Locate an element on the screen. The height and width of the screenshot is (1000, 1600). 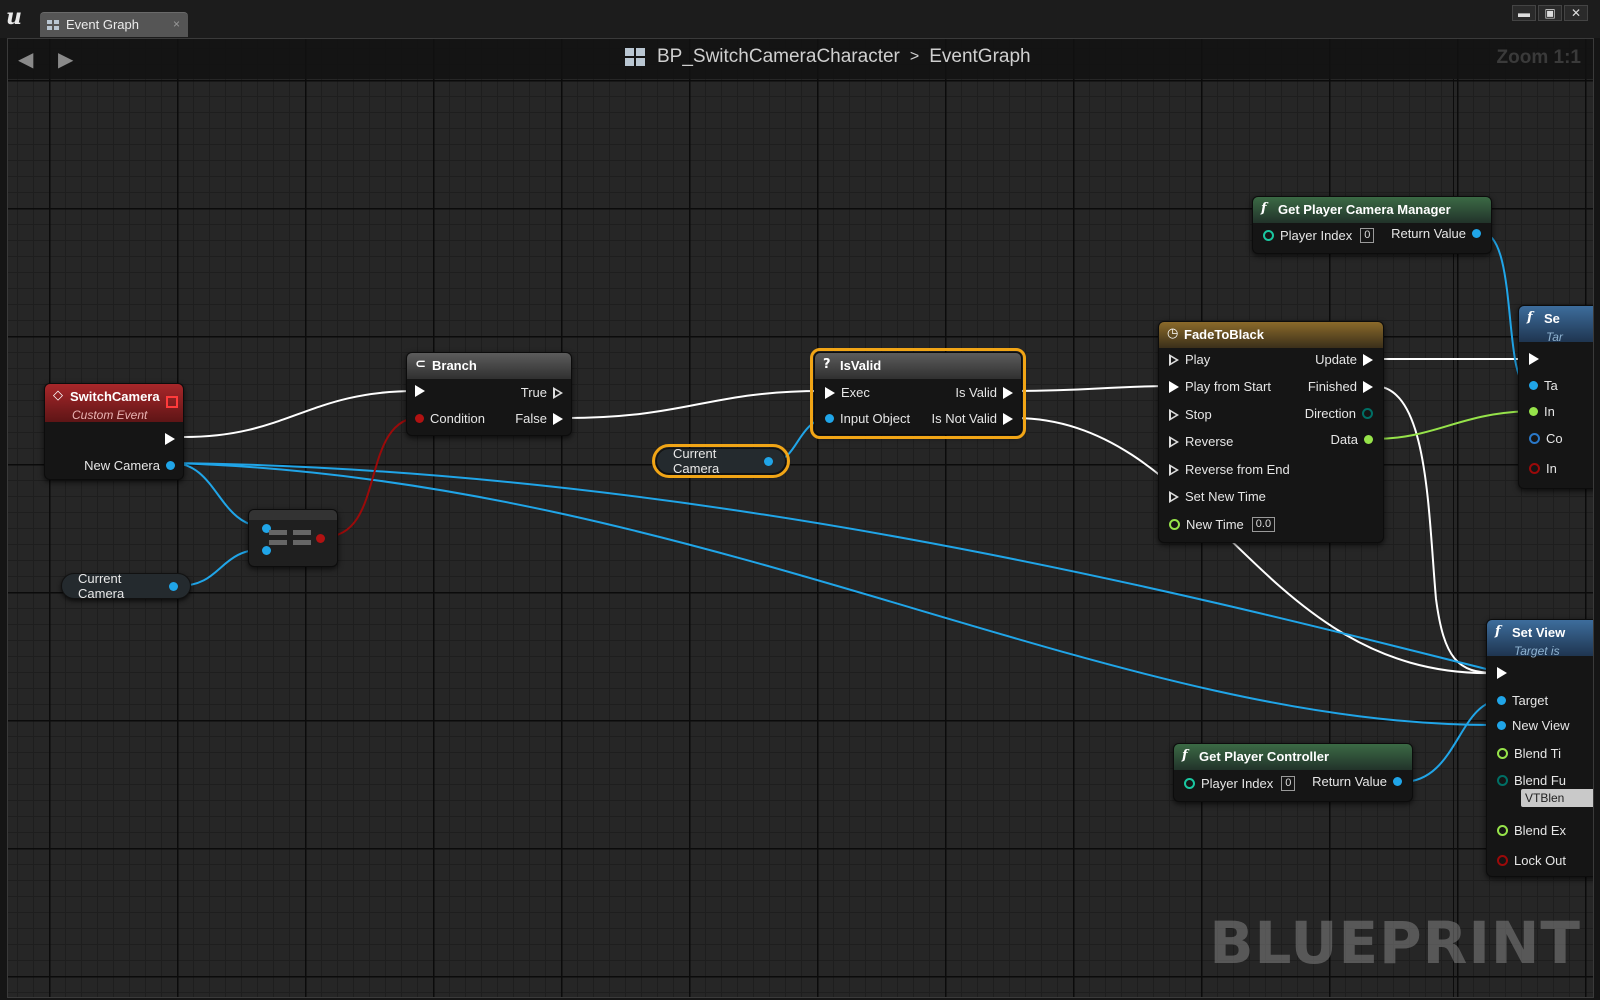
minimize-button: ▬ is located at coordinates (1524, 13).